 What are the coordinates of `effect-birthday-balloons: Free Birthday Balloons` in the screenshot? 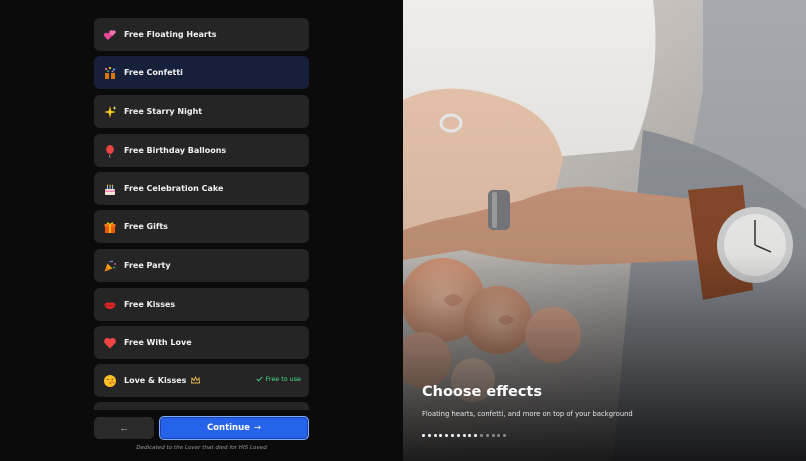 It's located at (201, 150).